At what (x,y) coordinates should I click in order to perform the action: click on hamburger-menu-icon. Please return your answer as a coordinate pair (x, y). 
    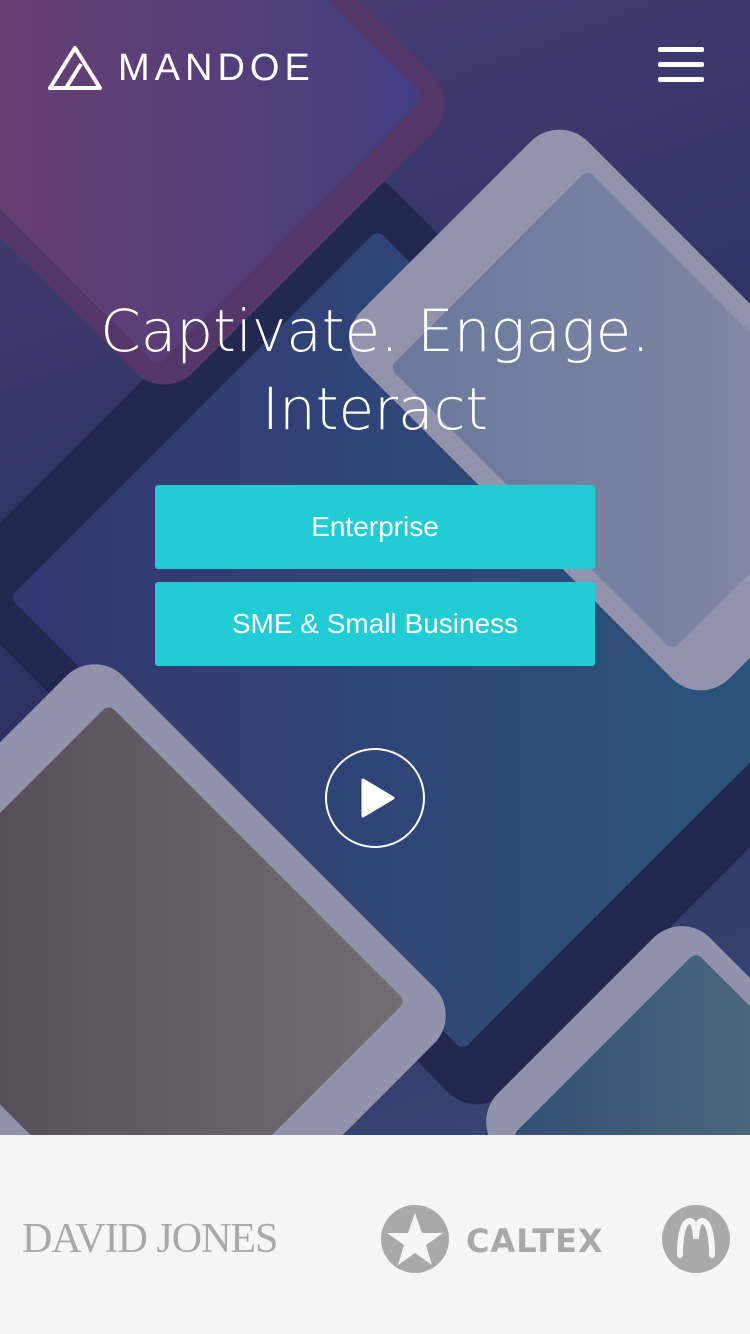
    Looking at the image, I should click on (681, 65).